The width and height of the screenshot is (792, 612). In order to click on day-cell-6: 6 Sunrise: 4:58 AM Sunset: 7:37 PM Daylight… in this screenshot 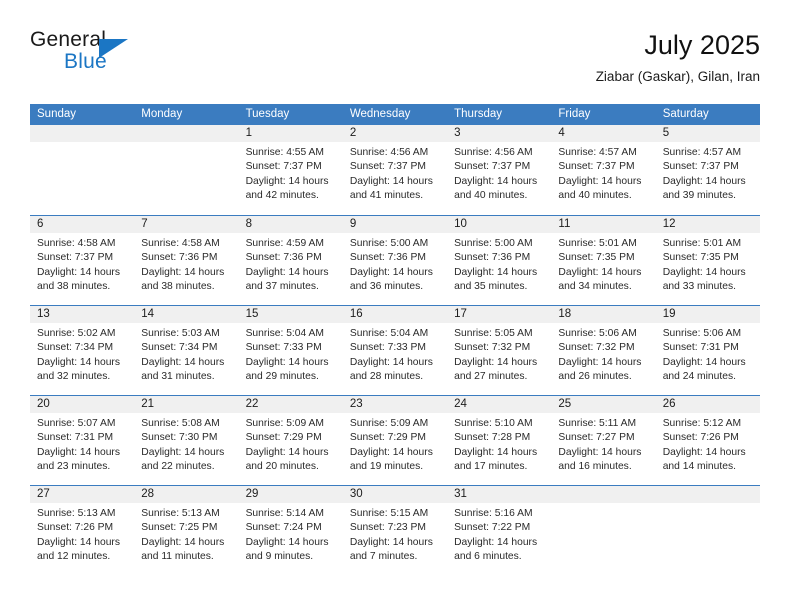, I will do `click(82, 260)`.